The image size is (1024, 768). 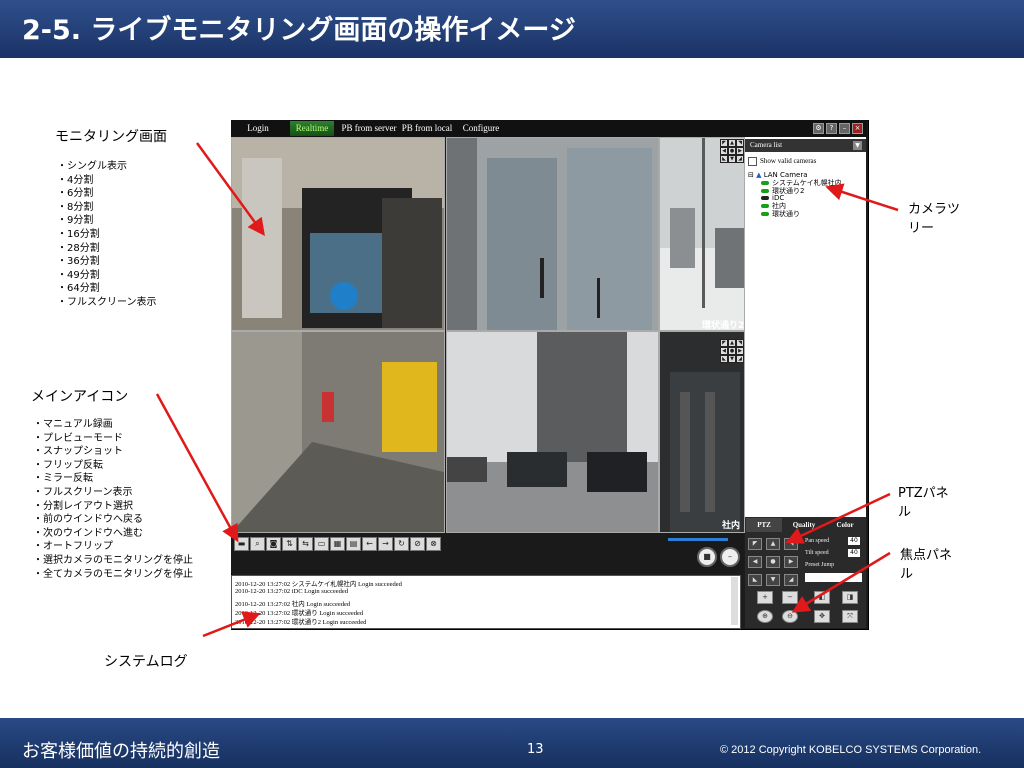 What do you see at coordinates (197, 468) in the screenshot?
I see `arrow-icons` at bounding box center [197, 468].